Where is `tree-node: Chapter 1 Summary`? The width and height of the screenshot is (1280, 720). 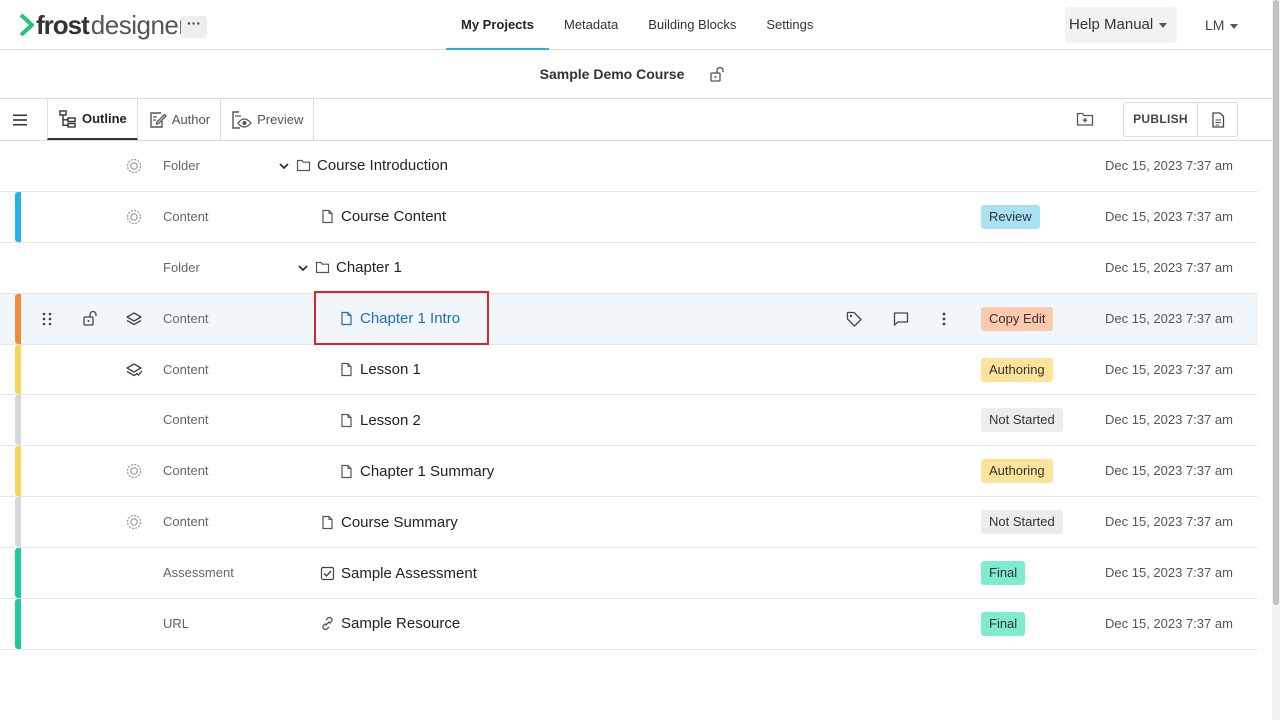
tree-node: Chapter 1 Summary is located at coordinates (416, 471).